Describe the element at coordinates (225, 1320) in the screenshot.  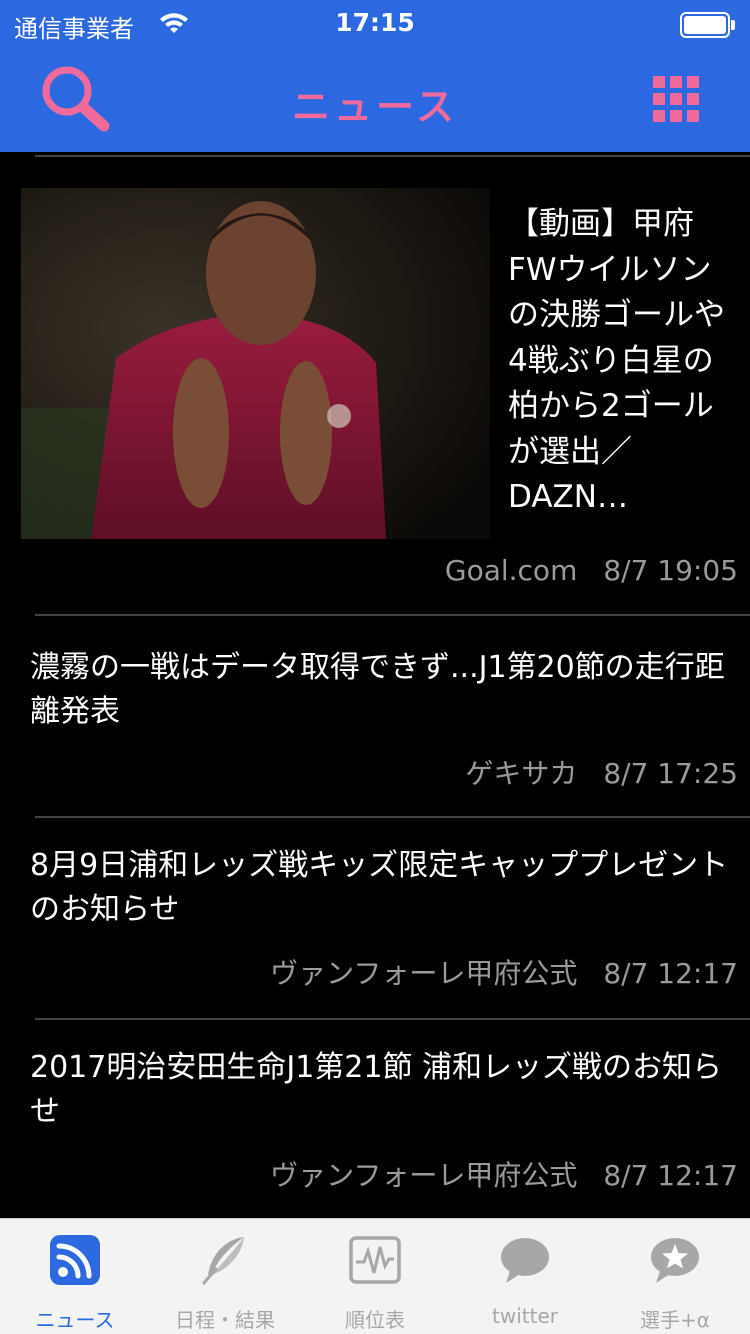
I see `tab-label: 日程・結果` at that location.